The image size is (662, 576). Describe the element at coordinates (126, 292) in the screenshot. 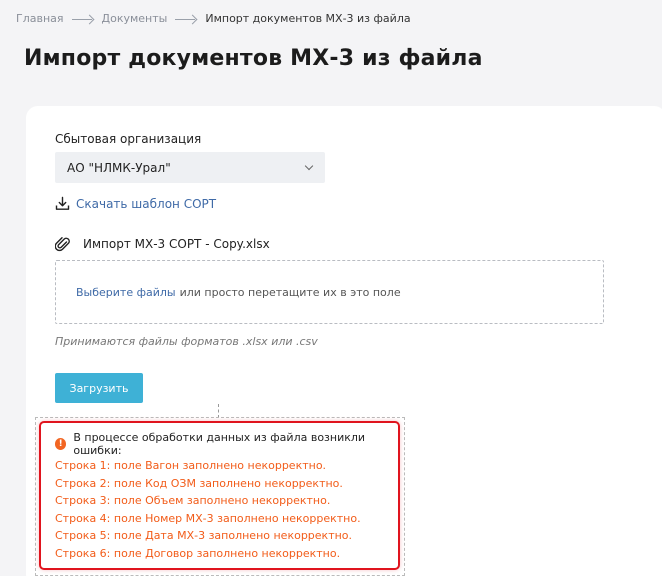

I see `choose-files-link: Выберите файлы` at that location.